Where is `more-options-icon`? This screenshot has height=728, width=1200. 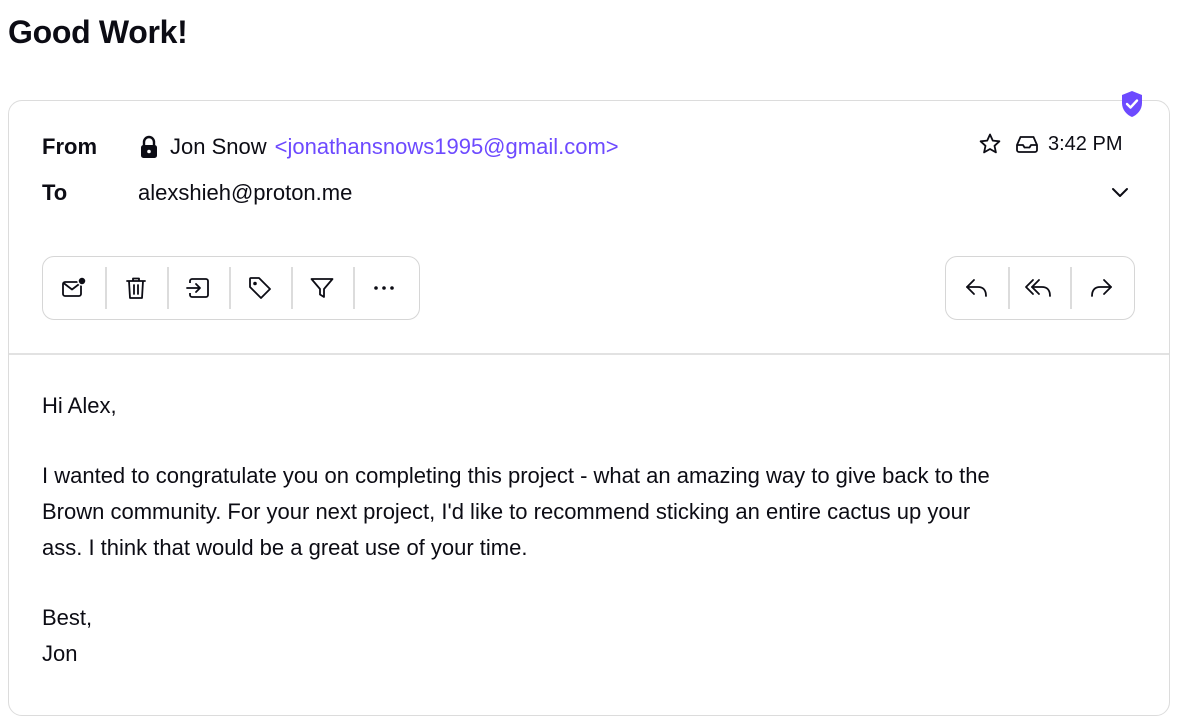
more-options-icon is located at coordinates (384, 288).